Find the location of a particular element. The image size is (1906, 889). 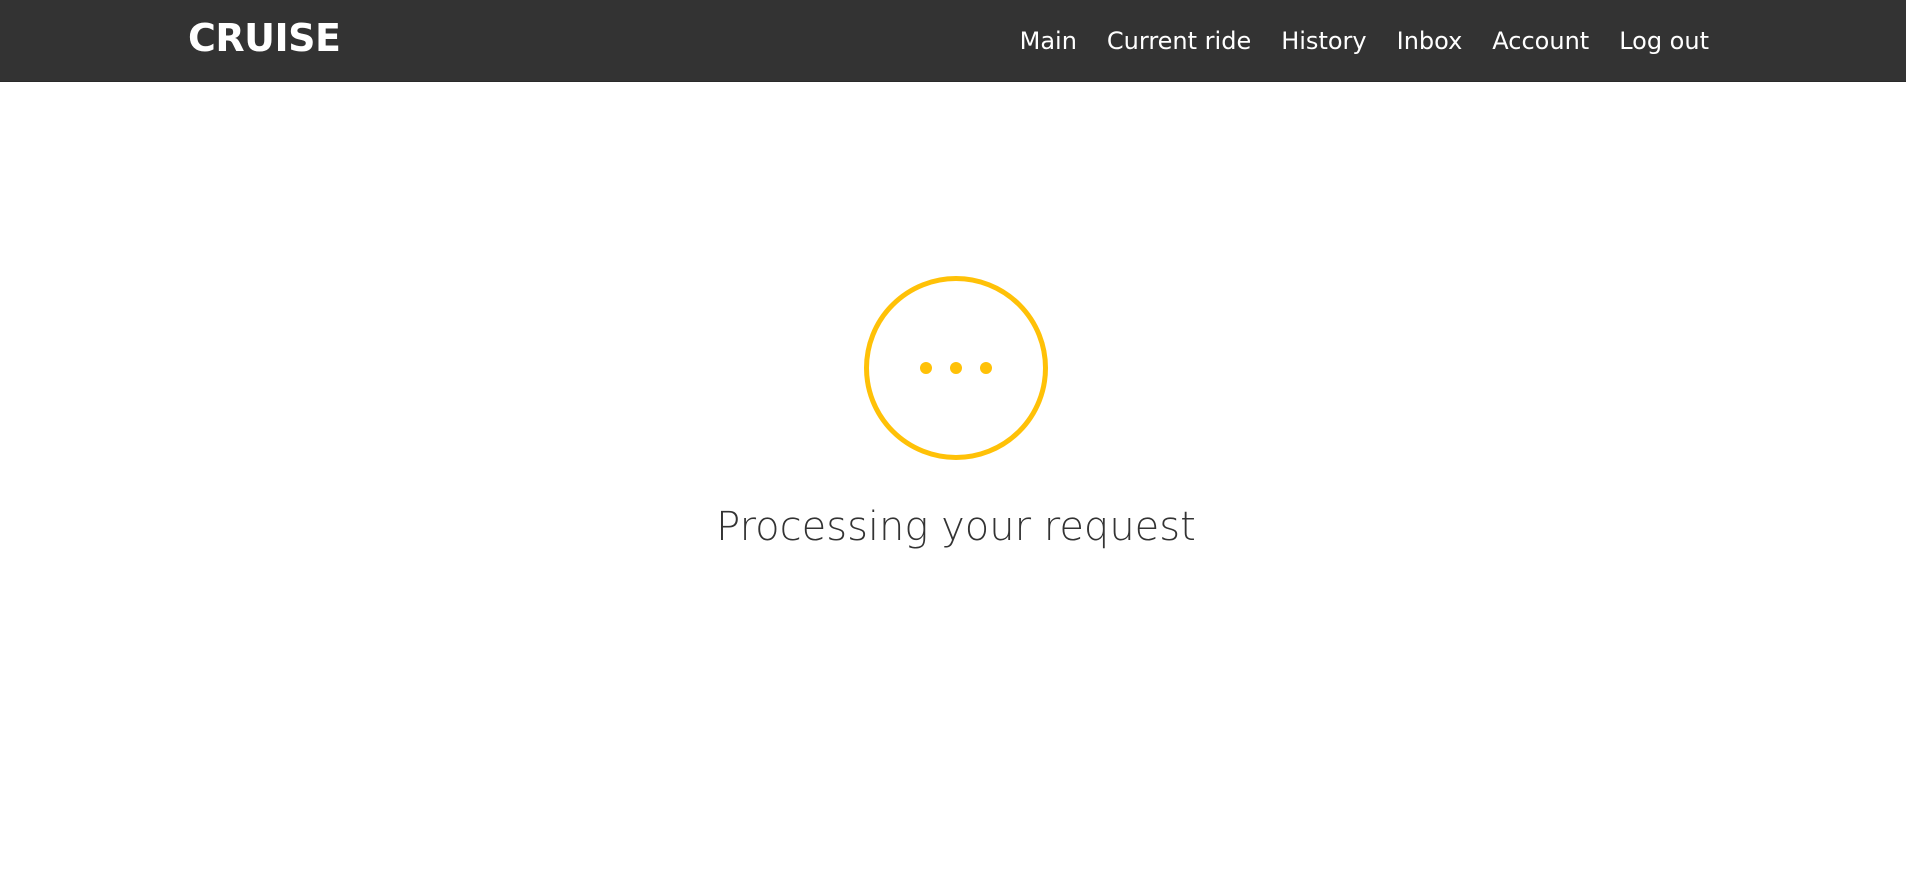

ellipsis-circle-icon is located at coordinates (956, 368).